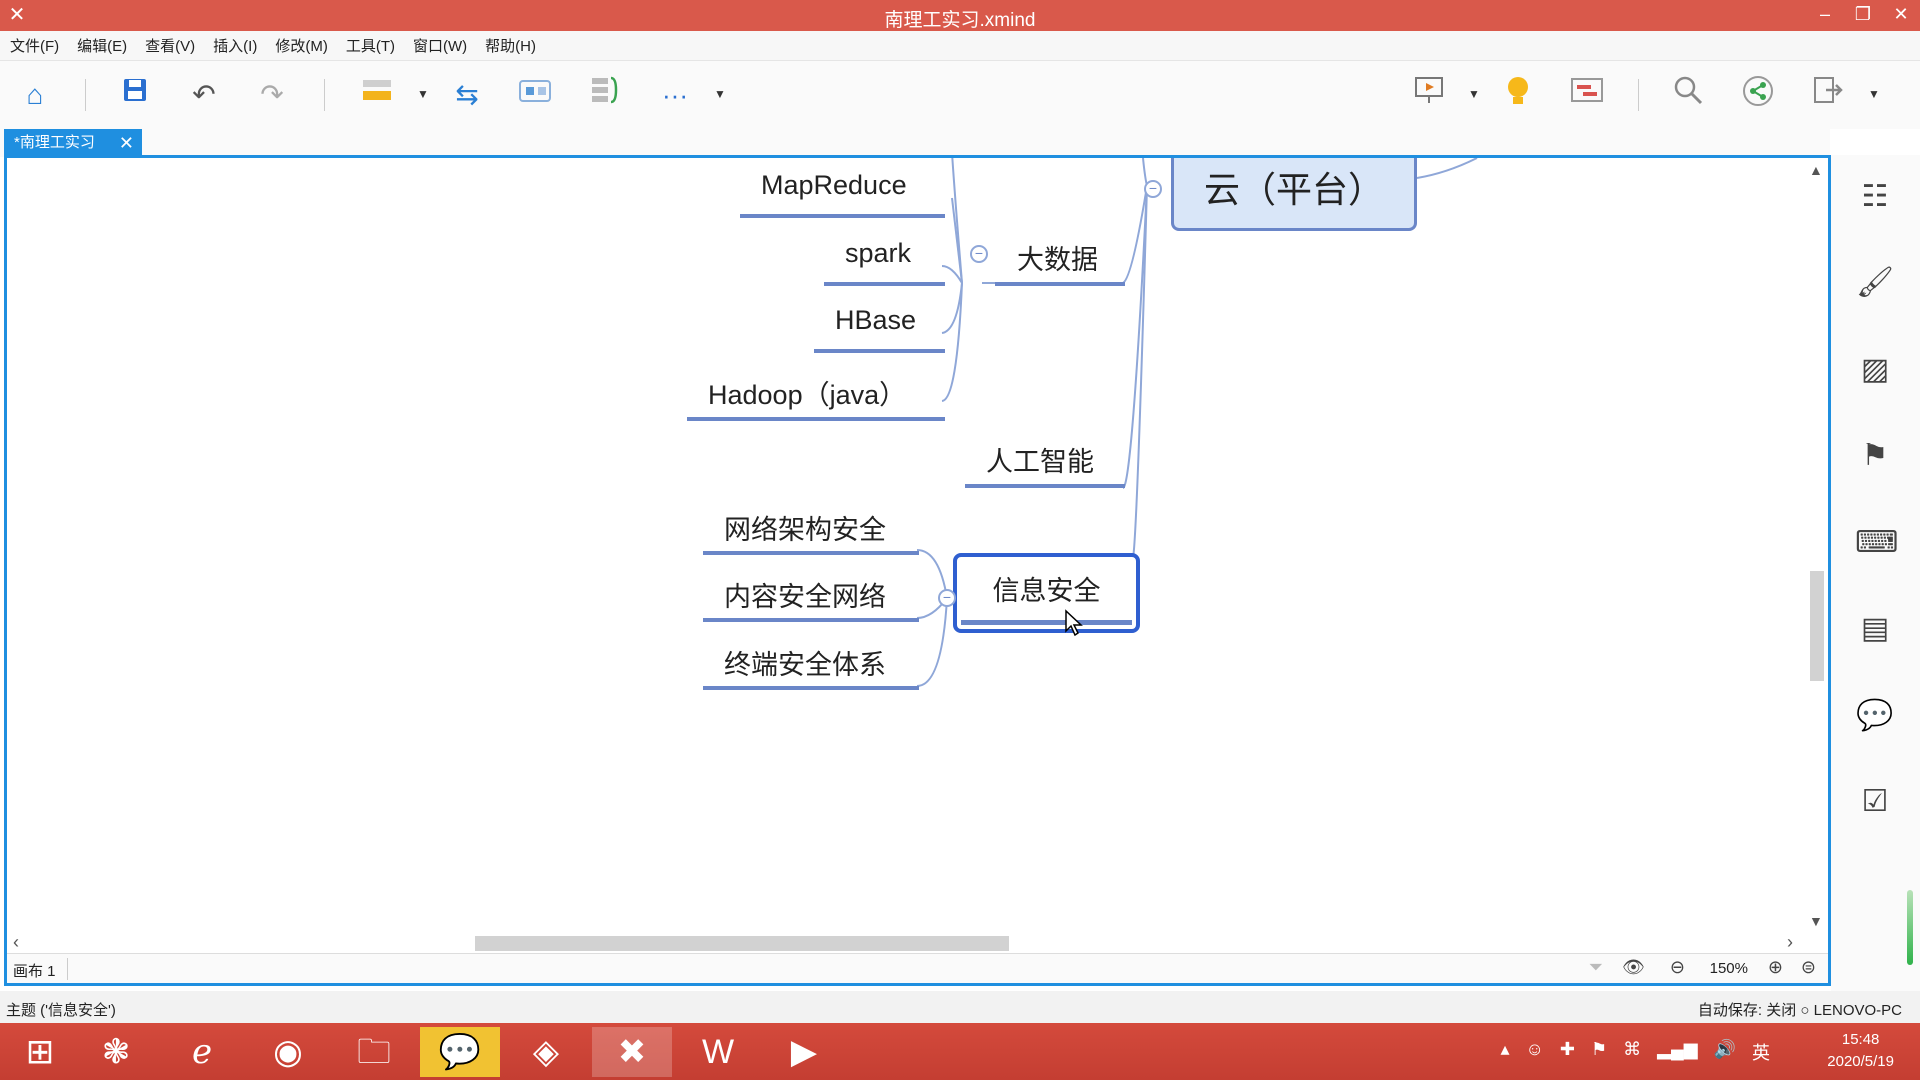 The width and height of the screenshot is (1920, 1080). I want to click on more-dropdown-icon: ▼, so click(720, 94).